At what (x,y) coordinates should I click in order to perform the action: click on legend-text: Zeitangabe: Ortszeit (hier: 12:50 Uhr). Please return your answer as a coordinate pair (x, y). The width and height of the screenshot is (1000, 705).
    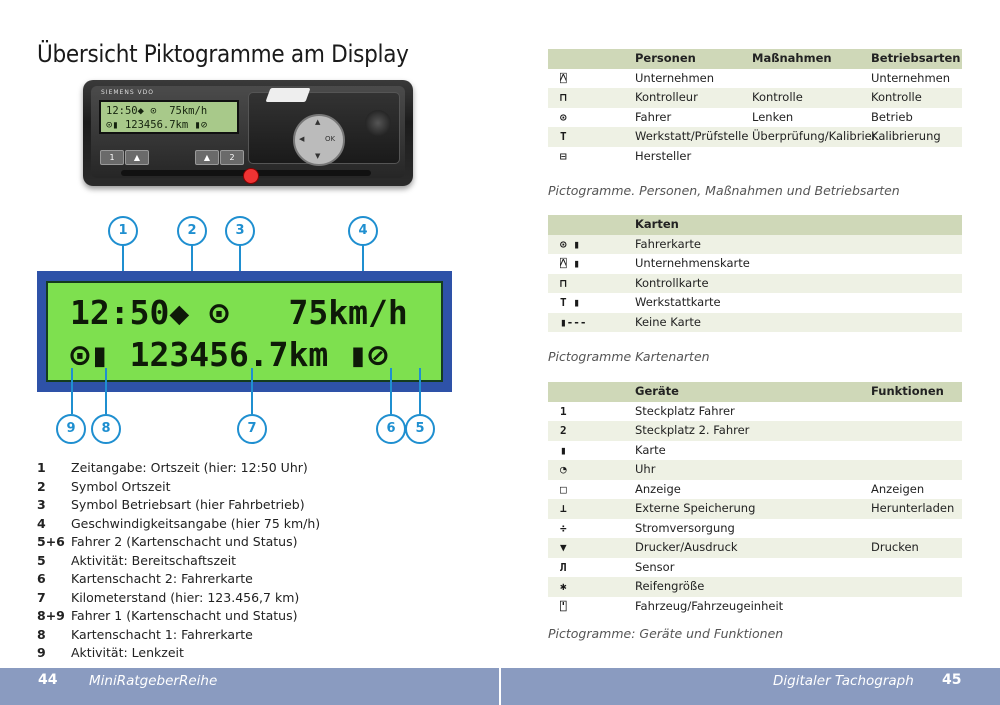
    Looking at the image, I should click on (189, 467).